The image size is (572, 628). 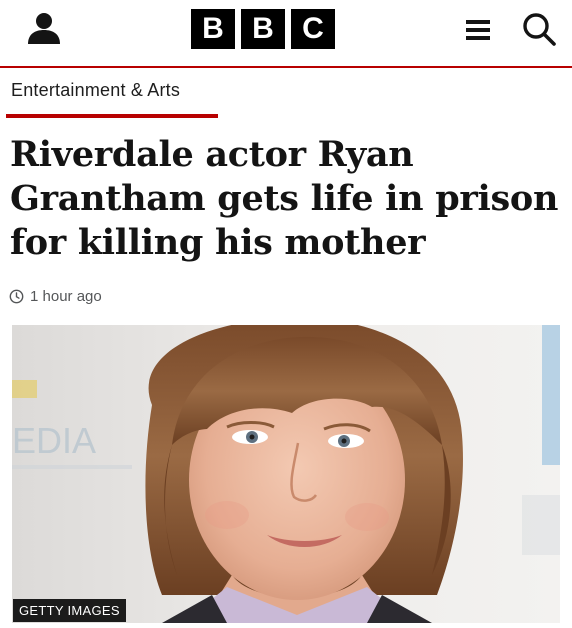 I want to click on logo-letter-c: C, so click(x=313, y=29).